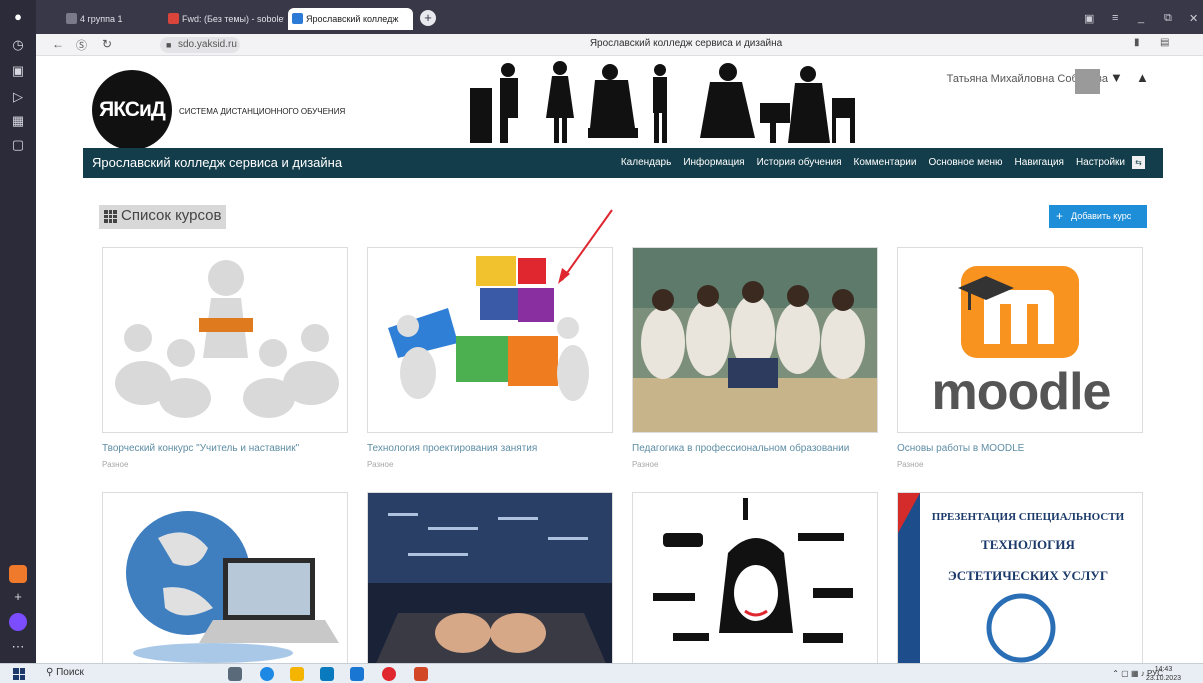  I want to click on course-title: Основы работы в MOODLE, so click(1020, 448).